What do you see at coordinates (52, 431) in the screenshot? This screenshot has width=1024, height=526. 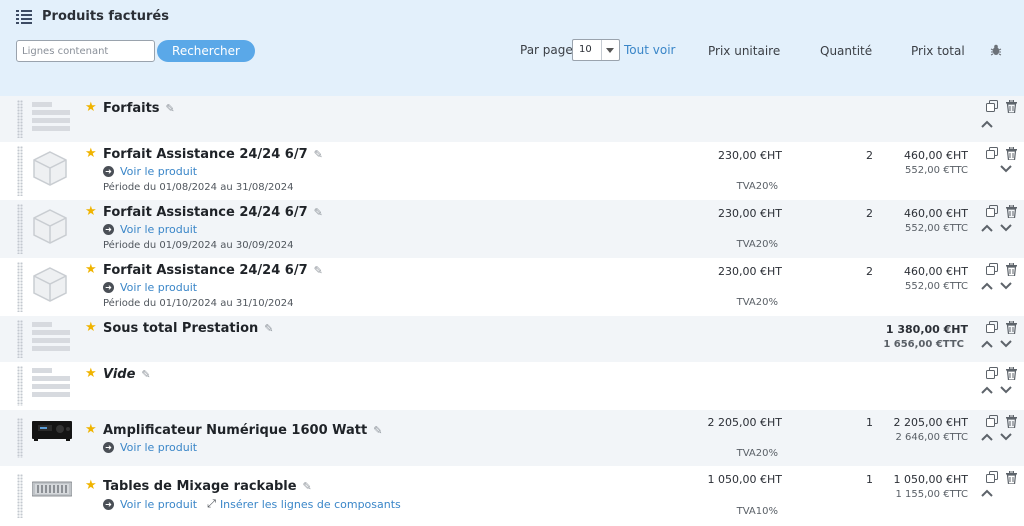 I see `amplifier-product-image` at bounding box center [52, 431].